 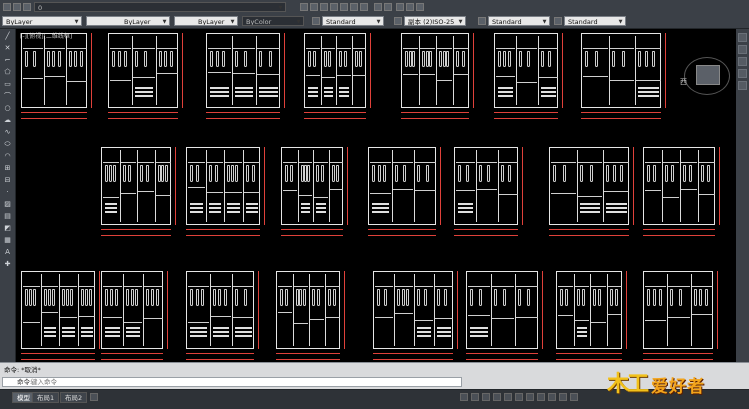 I want to click on mleader-style-value: Standard, so click(x=583, y=22).